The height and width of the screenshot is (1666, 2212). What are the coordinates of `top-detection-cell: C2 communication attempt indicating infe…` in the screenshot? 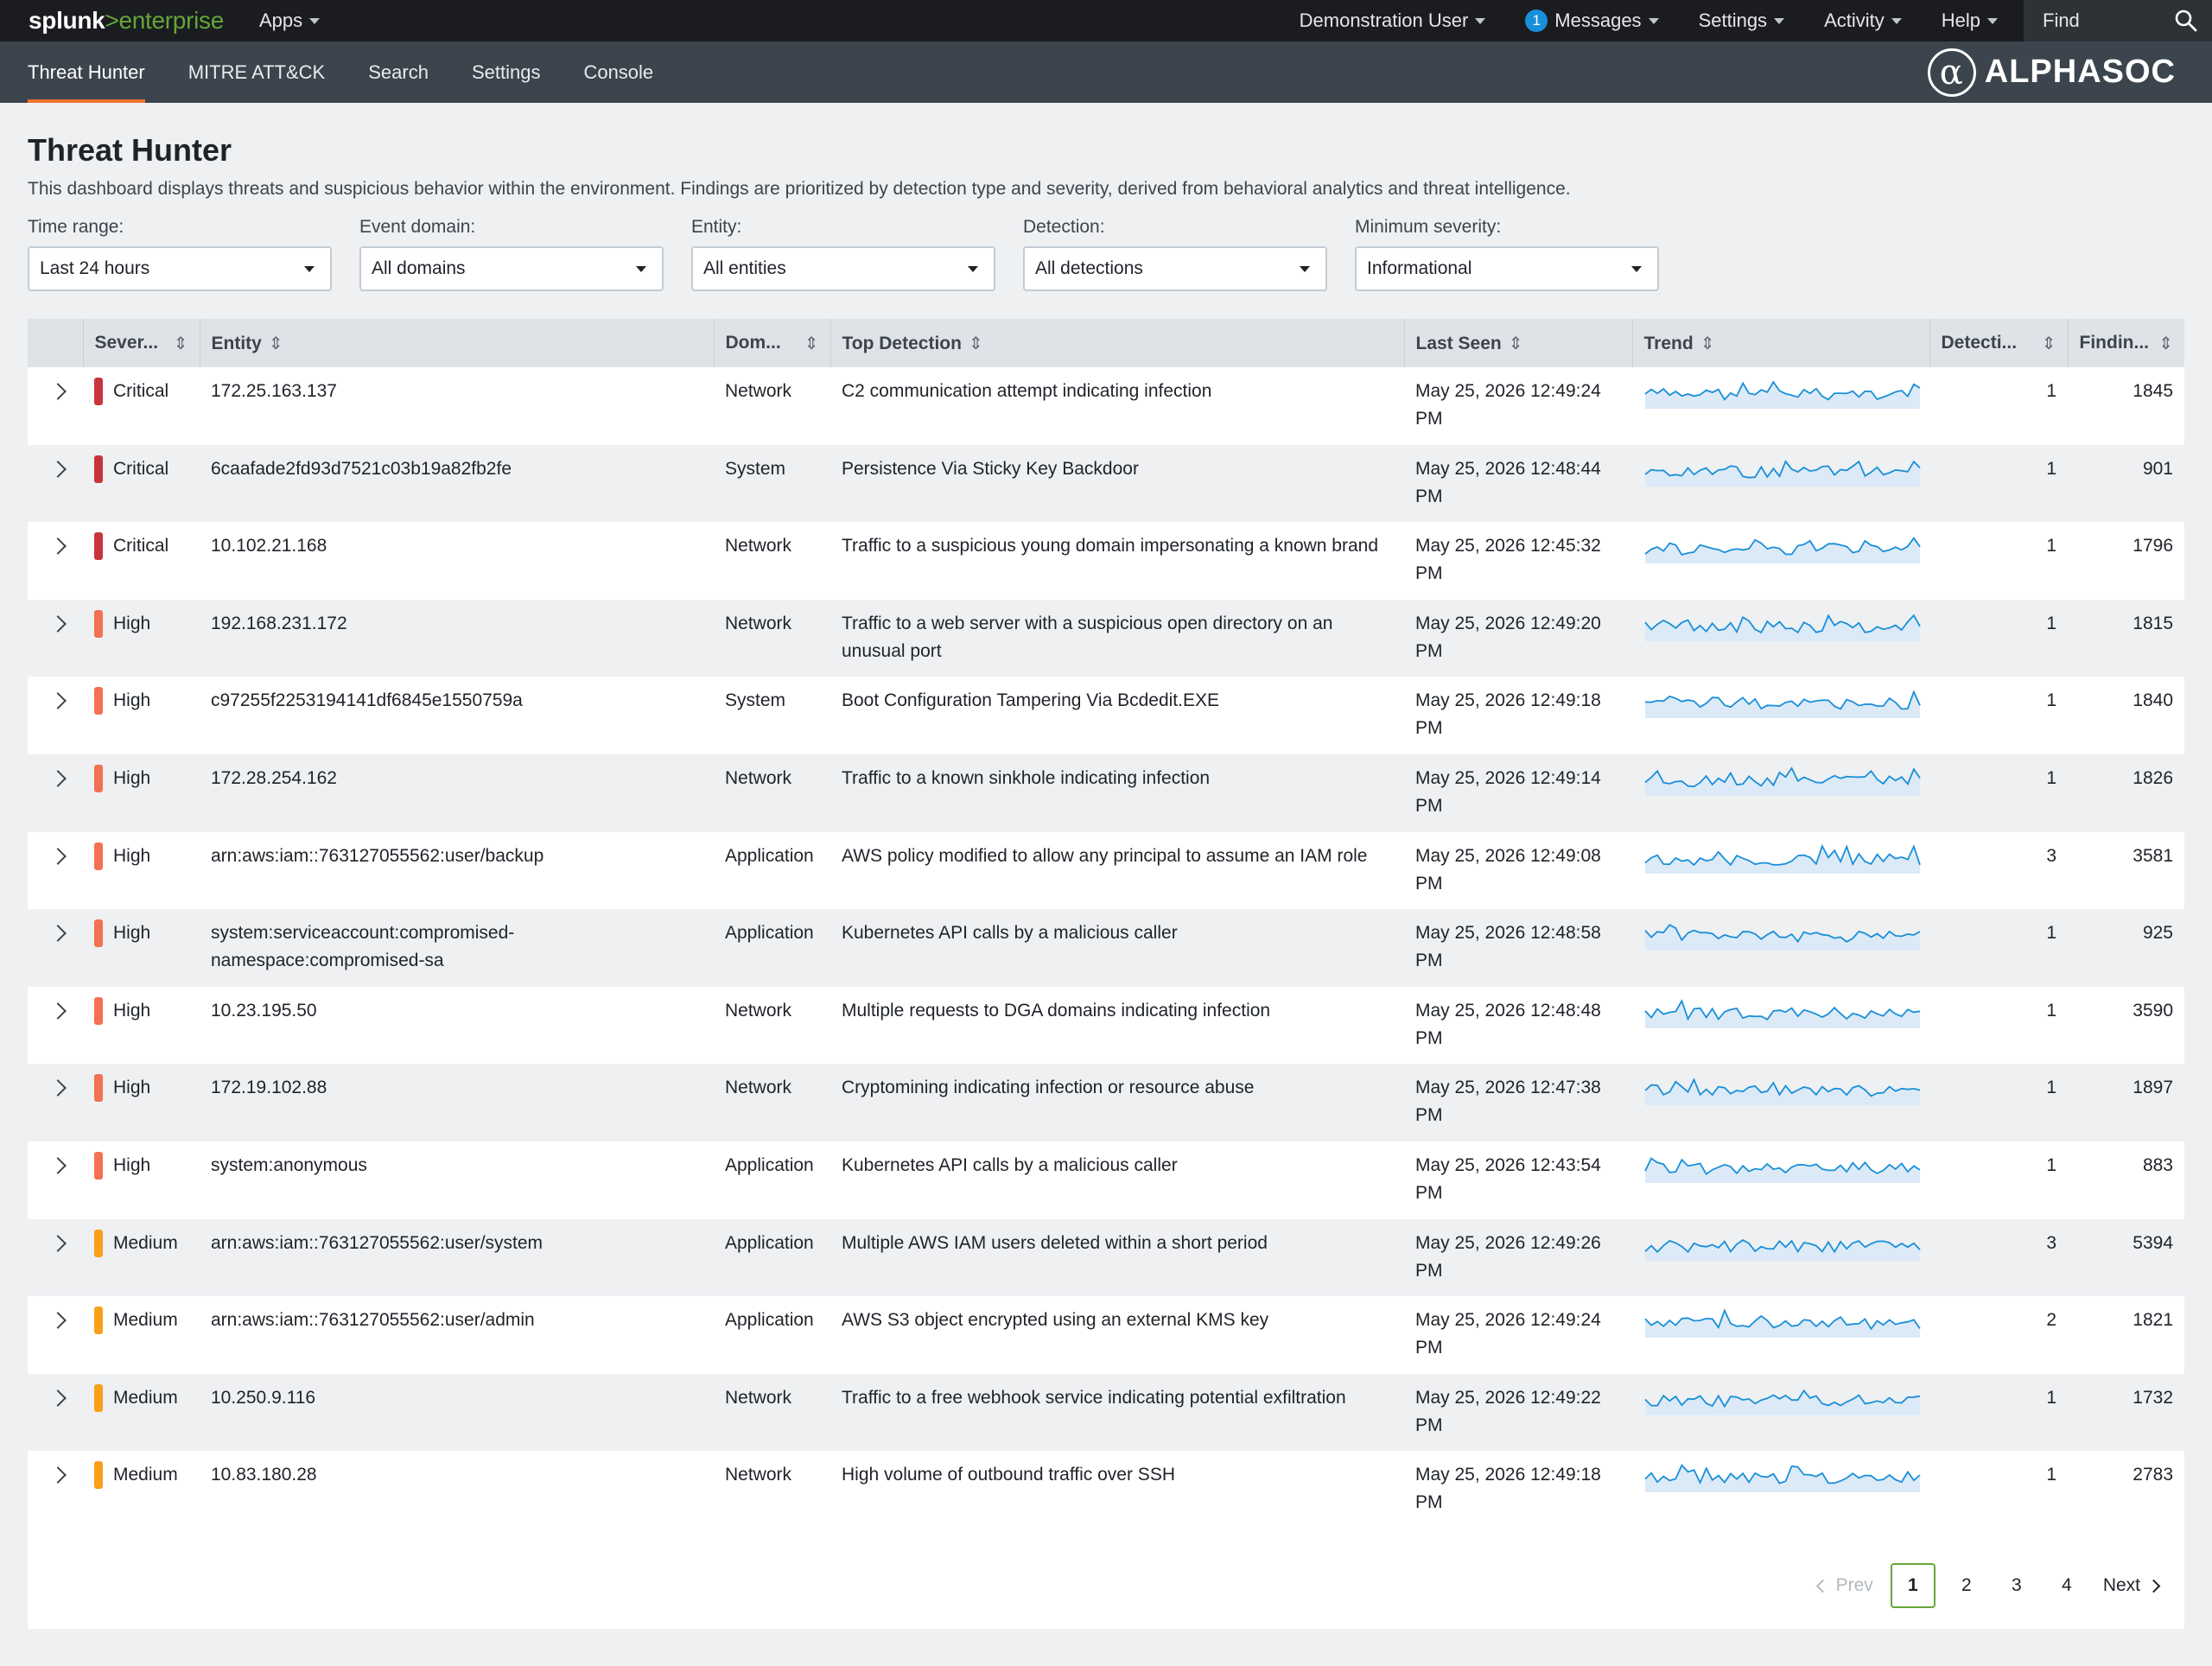 It's located at (1117, 406).